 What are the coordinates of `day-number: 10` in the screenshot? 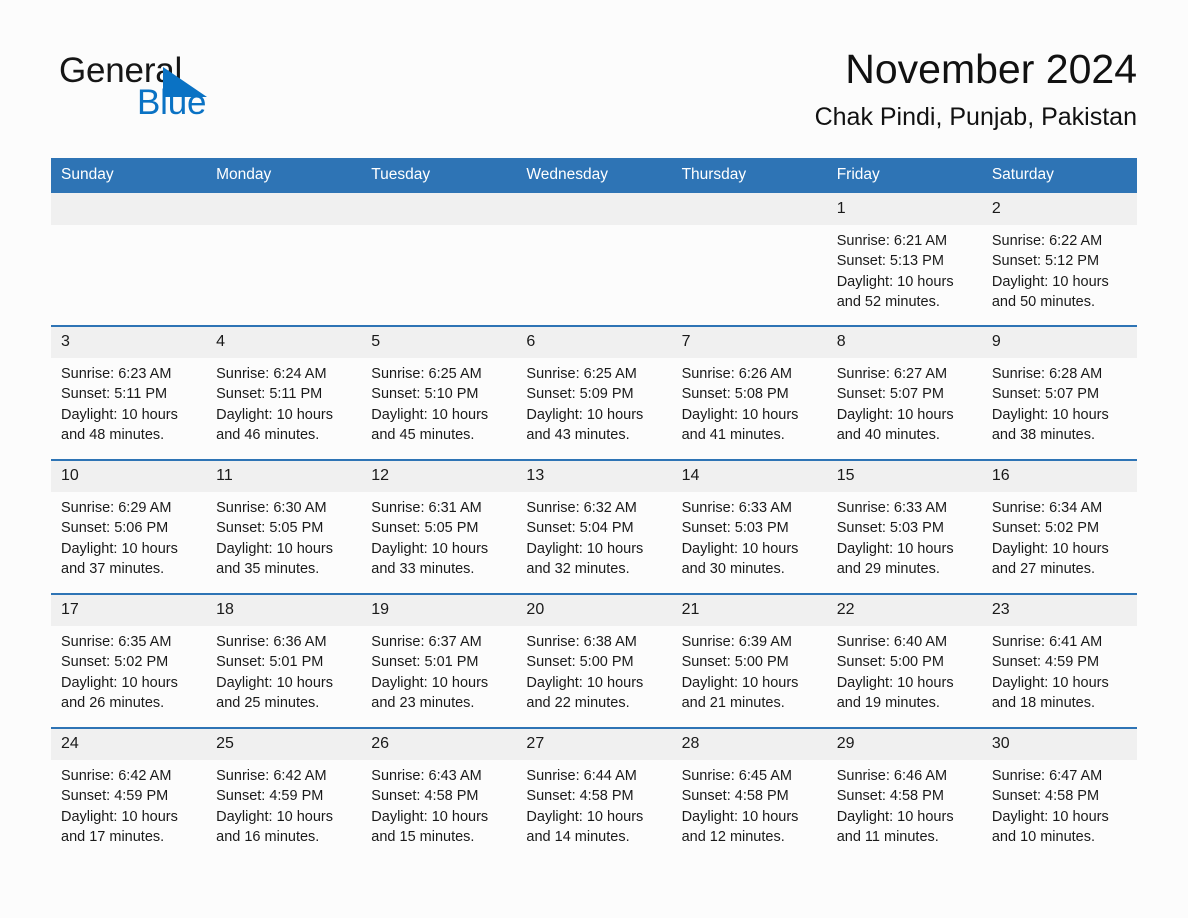 It's located at (129, 476).